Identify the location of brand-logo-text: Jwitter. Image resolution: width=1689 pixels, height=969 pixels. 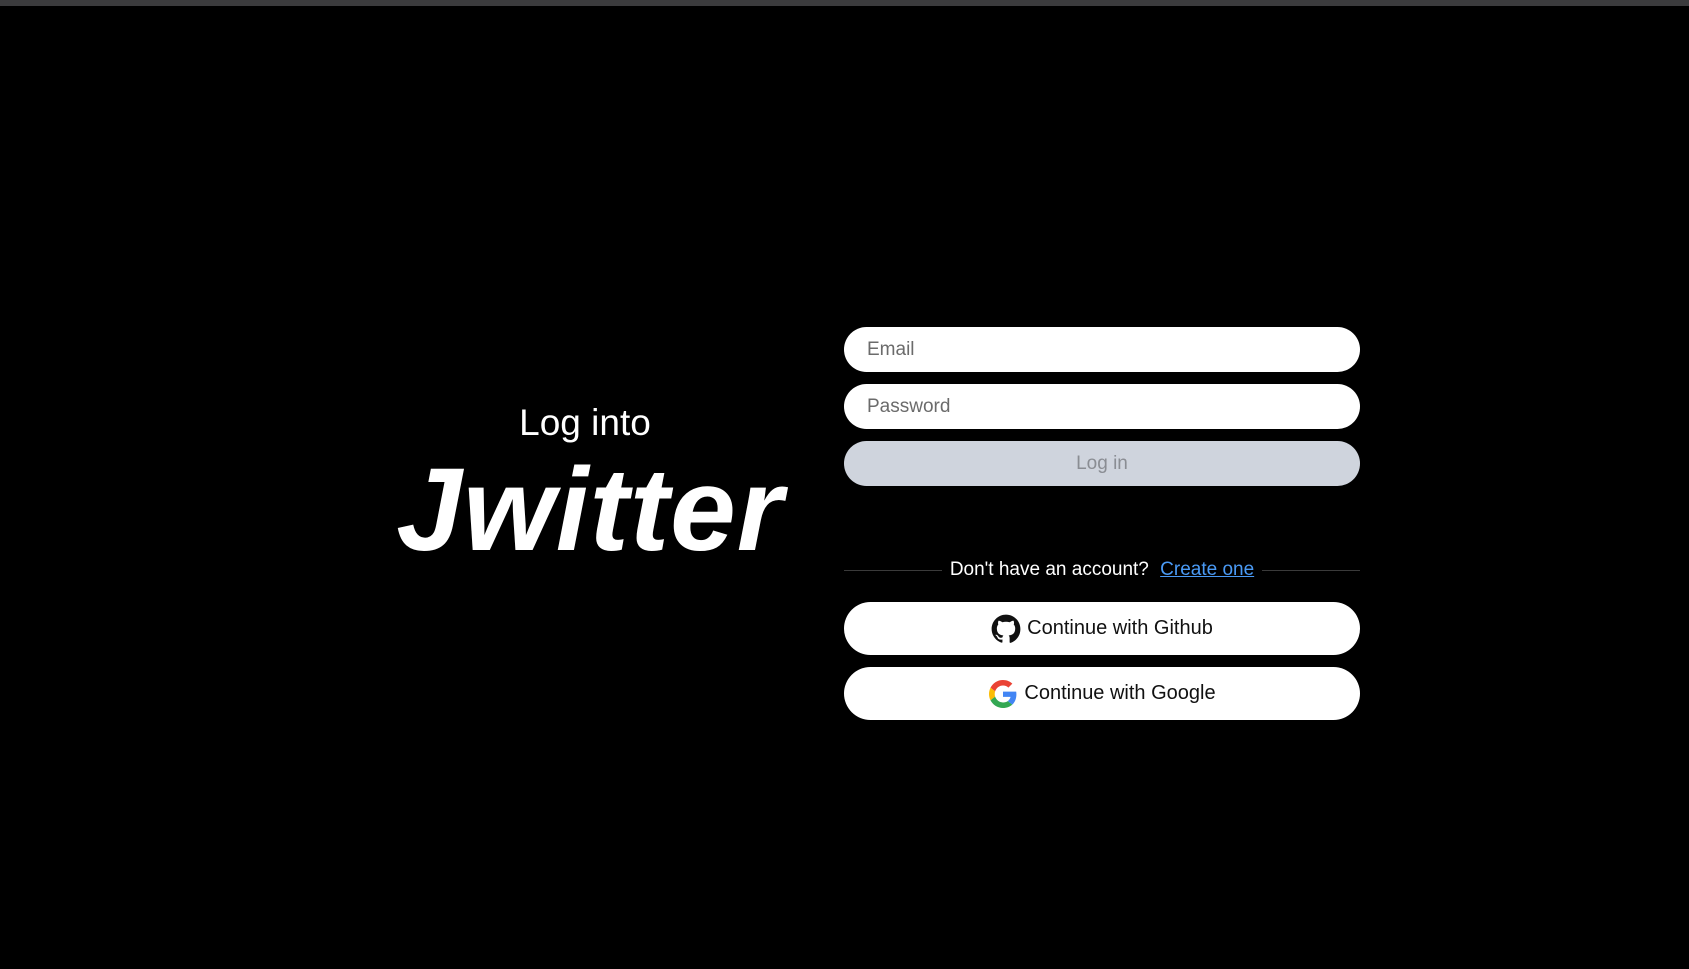
(590, 510).